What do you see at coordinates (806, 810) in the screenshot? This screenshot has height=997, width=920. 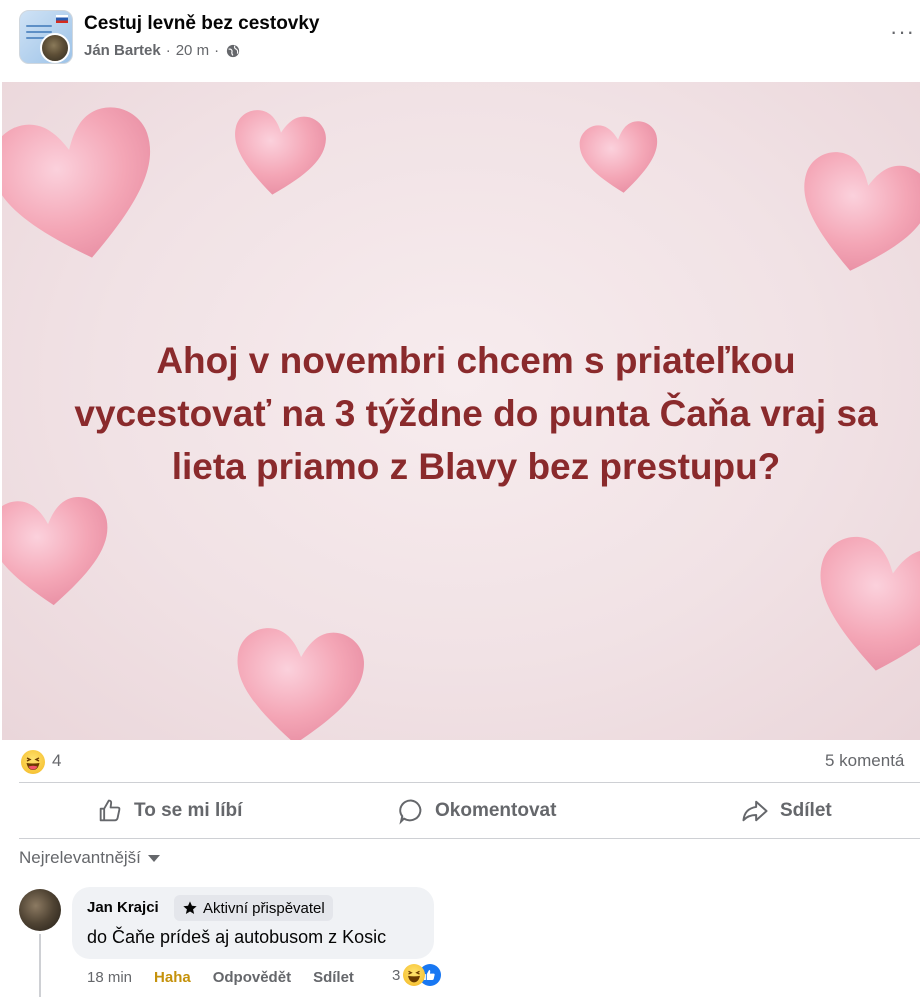 I see `share-label: Sdílet` at bounding box center [806, 810].